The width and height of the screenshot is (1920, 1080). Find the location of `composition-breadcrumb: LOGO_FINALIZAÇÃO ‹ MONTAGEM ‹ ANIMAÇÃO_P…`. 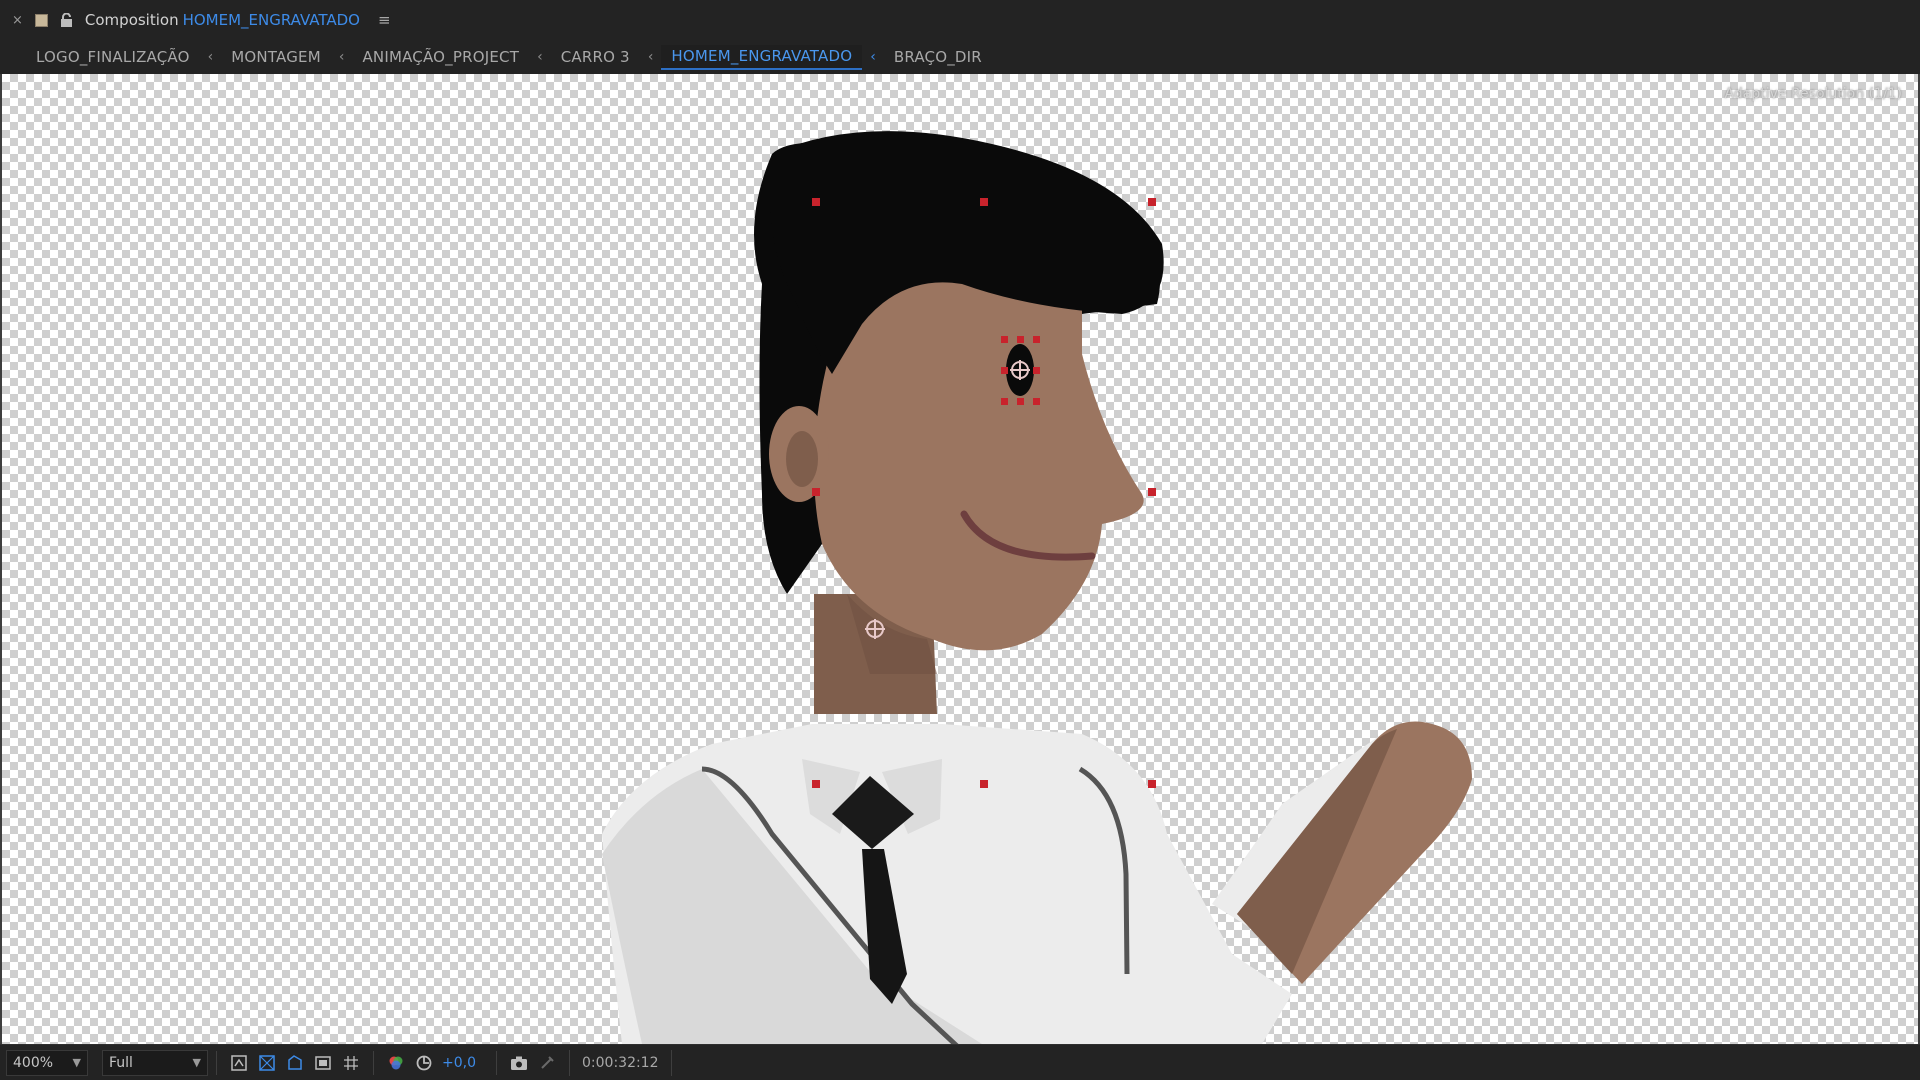

composition-breadcrumb: LOGO_FINALIZAÇÃO ‹ MONTAGEM ‹ ANIMAÇÃO_P… is located at coordinates (960, 57).